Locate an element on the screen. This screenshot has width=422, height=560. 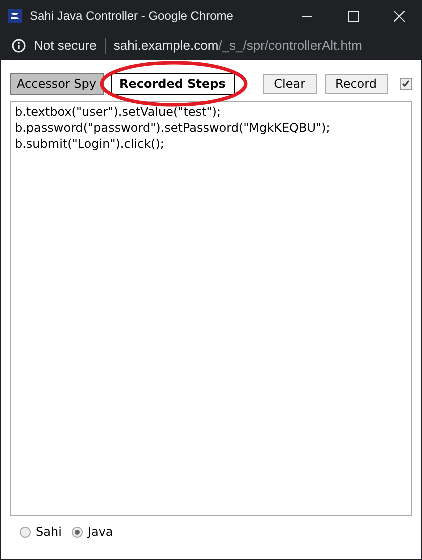
security-label: Not secure is located at coordinates (65, 46).